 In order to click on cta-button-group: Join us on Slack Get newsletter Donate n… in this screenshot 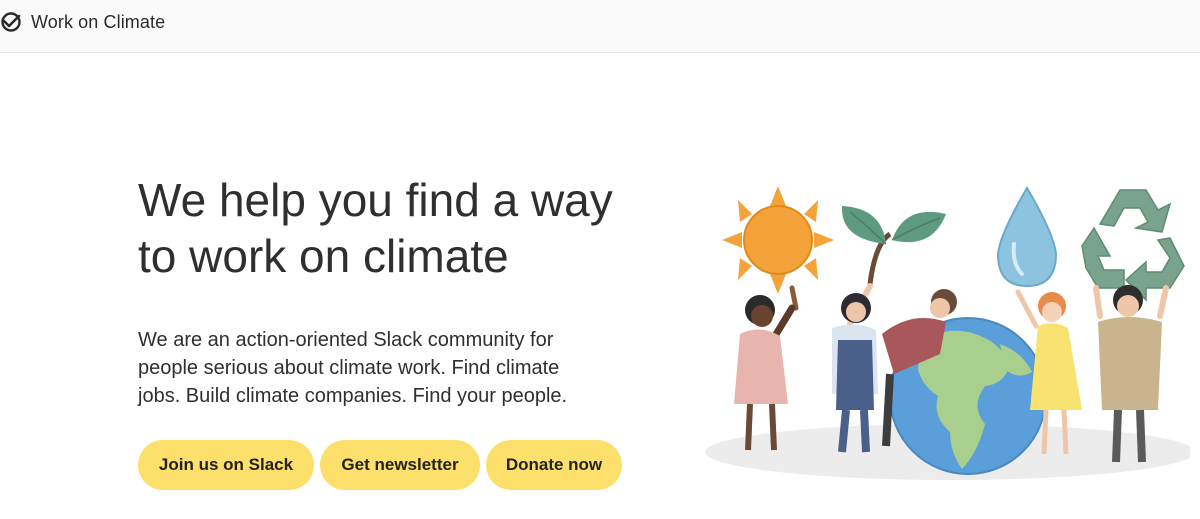, I will do `click(380, 465)`.